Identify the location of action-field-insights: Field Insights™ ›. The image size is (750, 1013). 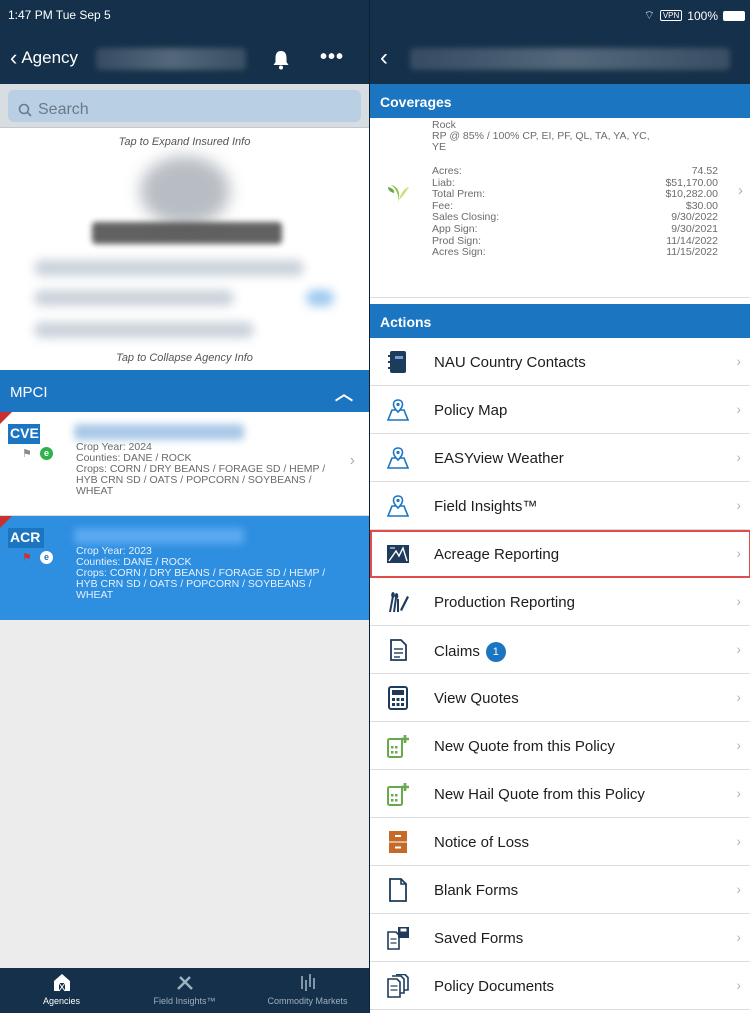
(560, 506).